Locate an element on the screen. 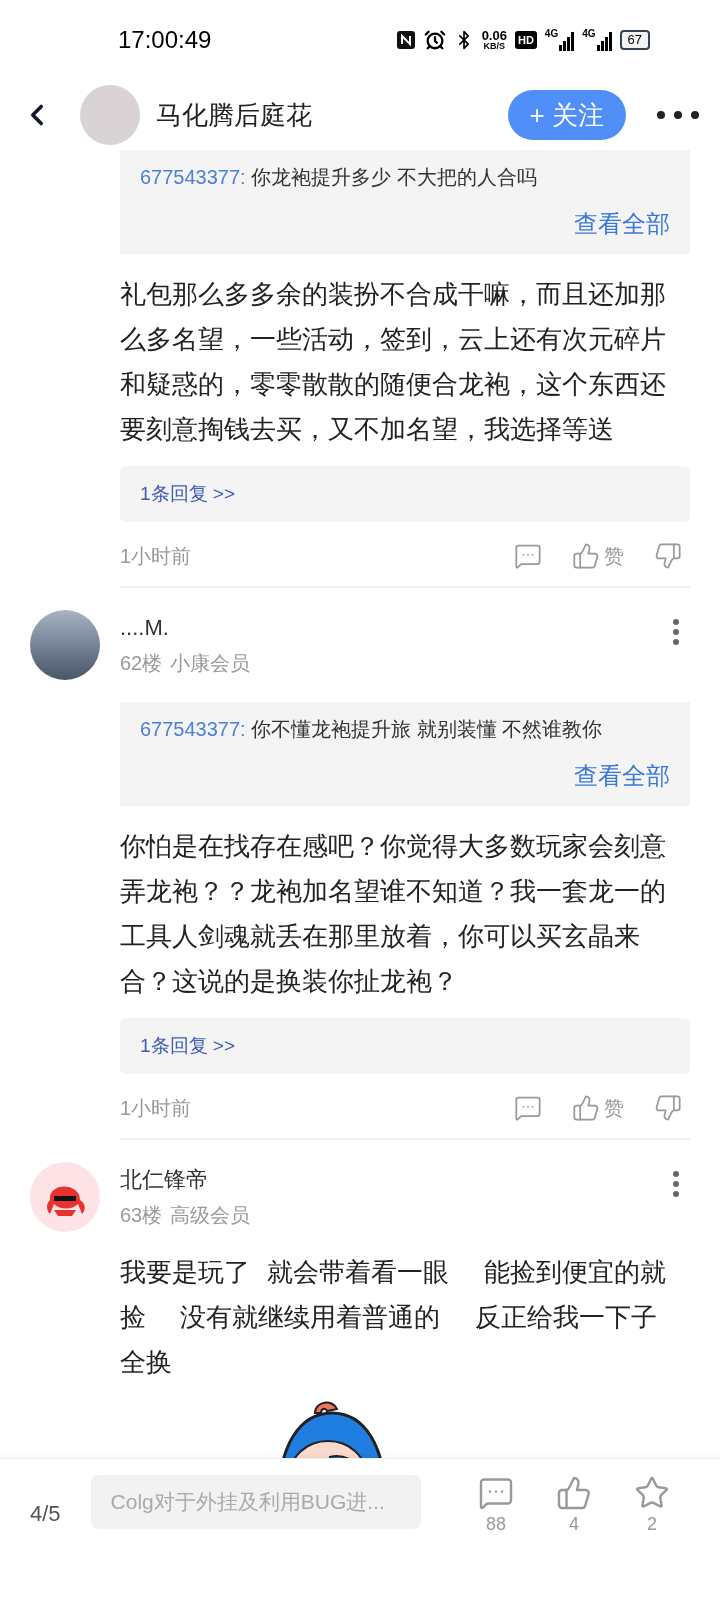 Image resolution: width=720 pixels, height=1608 pixels. hd-icon: HD is located at coordinates (525, 40).